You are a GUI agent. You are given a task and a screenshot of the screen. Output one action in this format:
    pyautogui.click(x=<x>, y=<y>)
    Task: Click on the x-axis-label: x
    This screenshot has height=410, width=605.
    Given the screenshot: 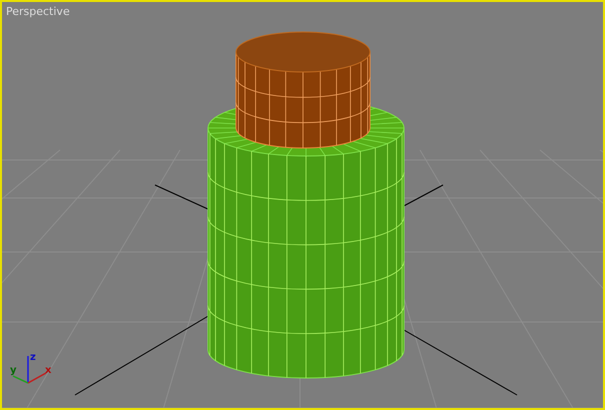 What is the action you would take?
    pyautogui.click(x=48, y=370)
    